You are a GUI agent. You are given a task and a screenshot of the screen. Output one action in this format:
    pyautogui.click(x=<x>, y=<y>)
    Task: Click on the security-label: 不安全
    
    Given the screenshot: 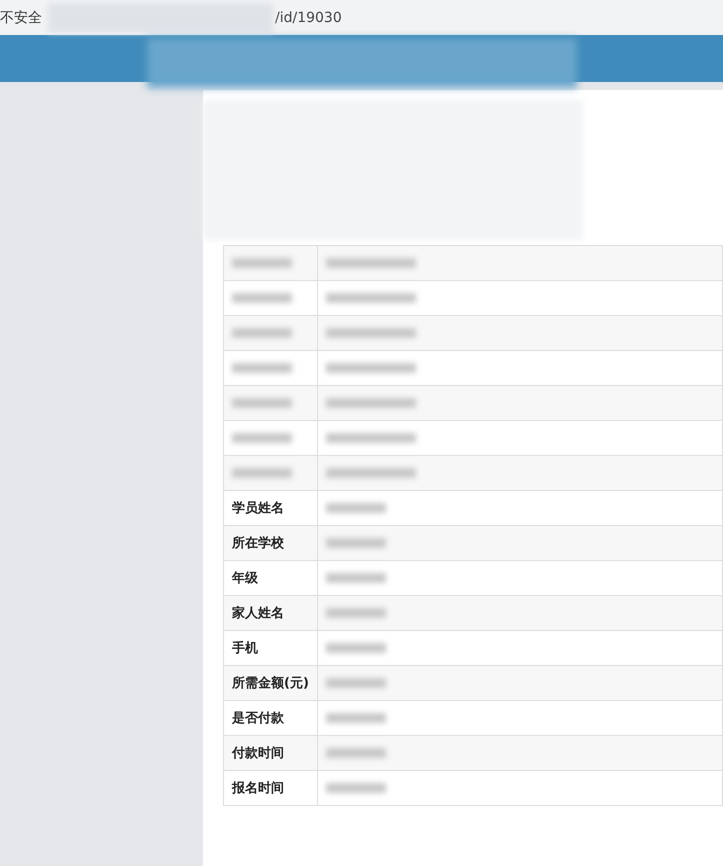 What is the action you would take?
    pyautogui.click(x=21, y=17)
    